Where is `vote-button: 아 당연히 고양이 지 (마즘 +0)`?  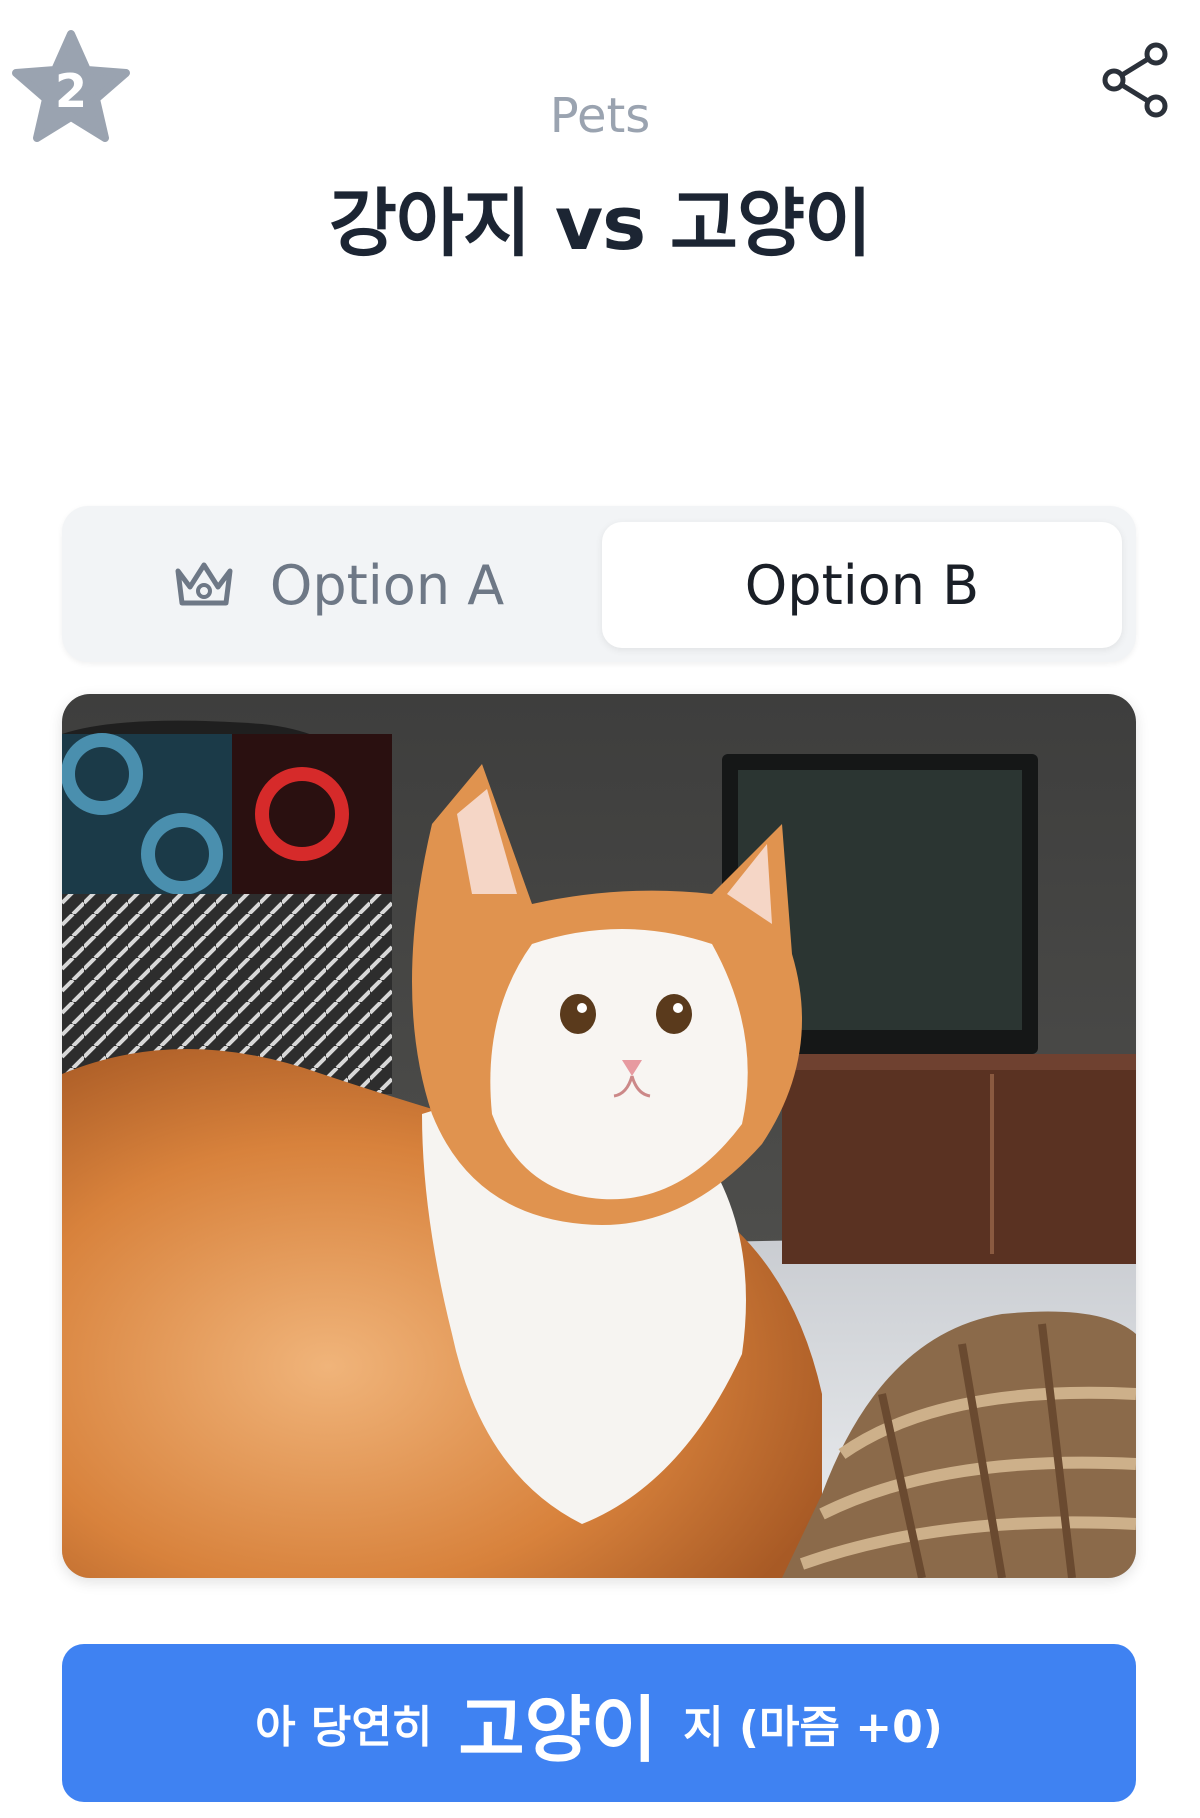
vote-button: 아 당연히 고양이 지 (마즘 +0) is located at coordinates (599, 1723).